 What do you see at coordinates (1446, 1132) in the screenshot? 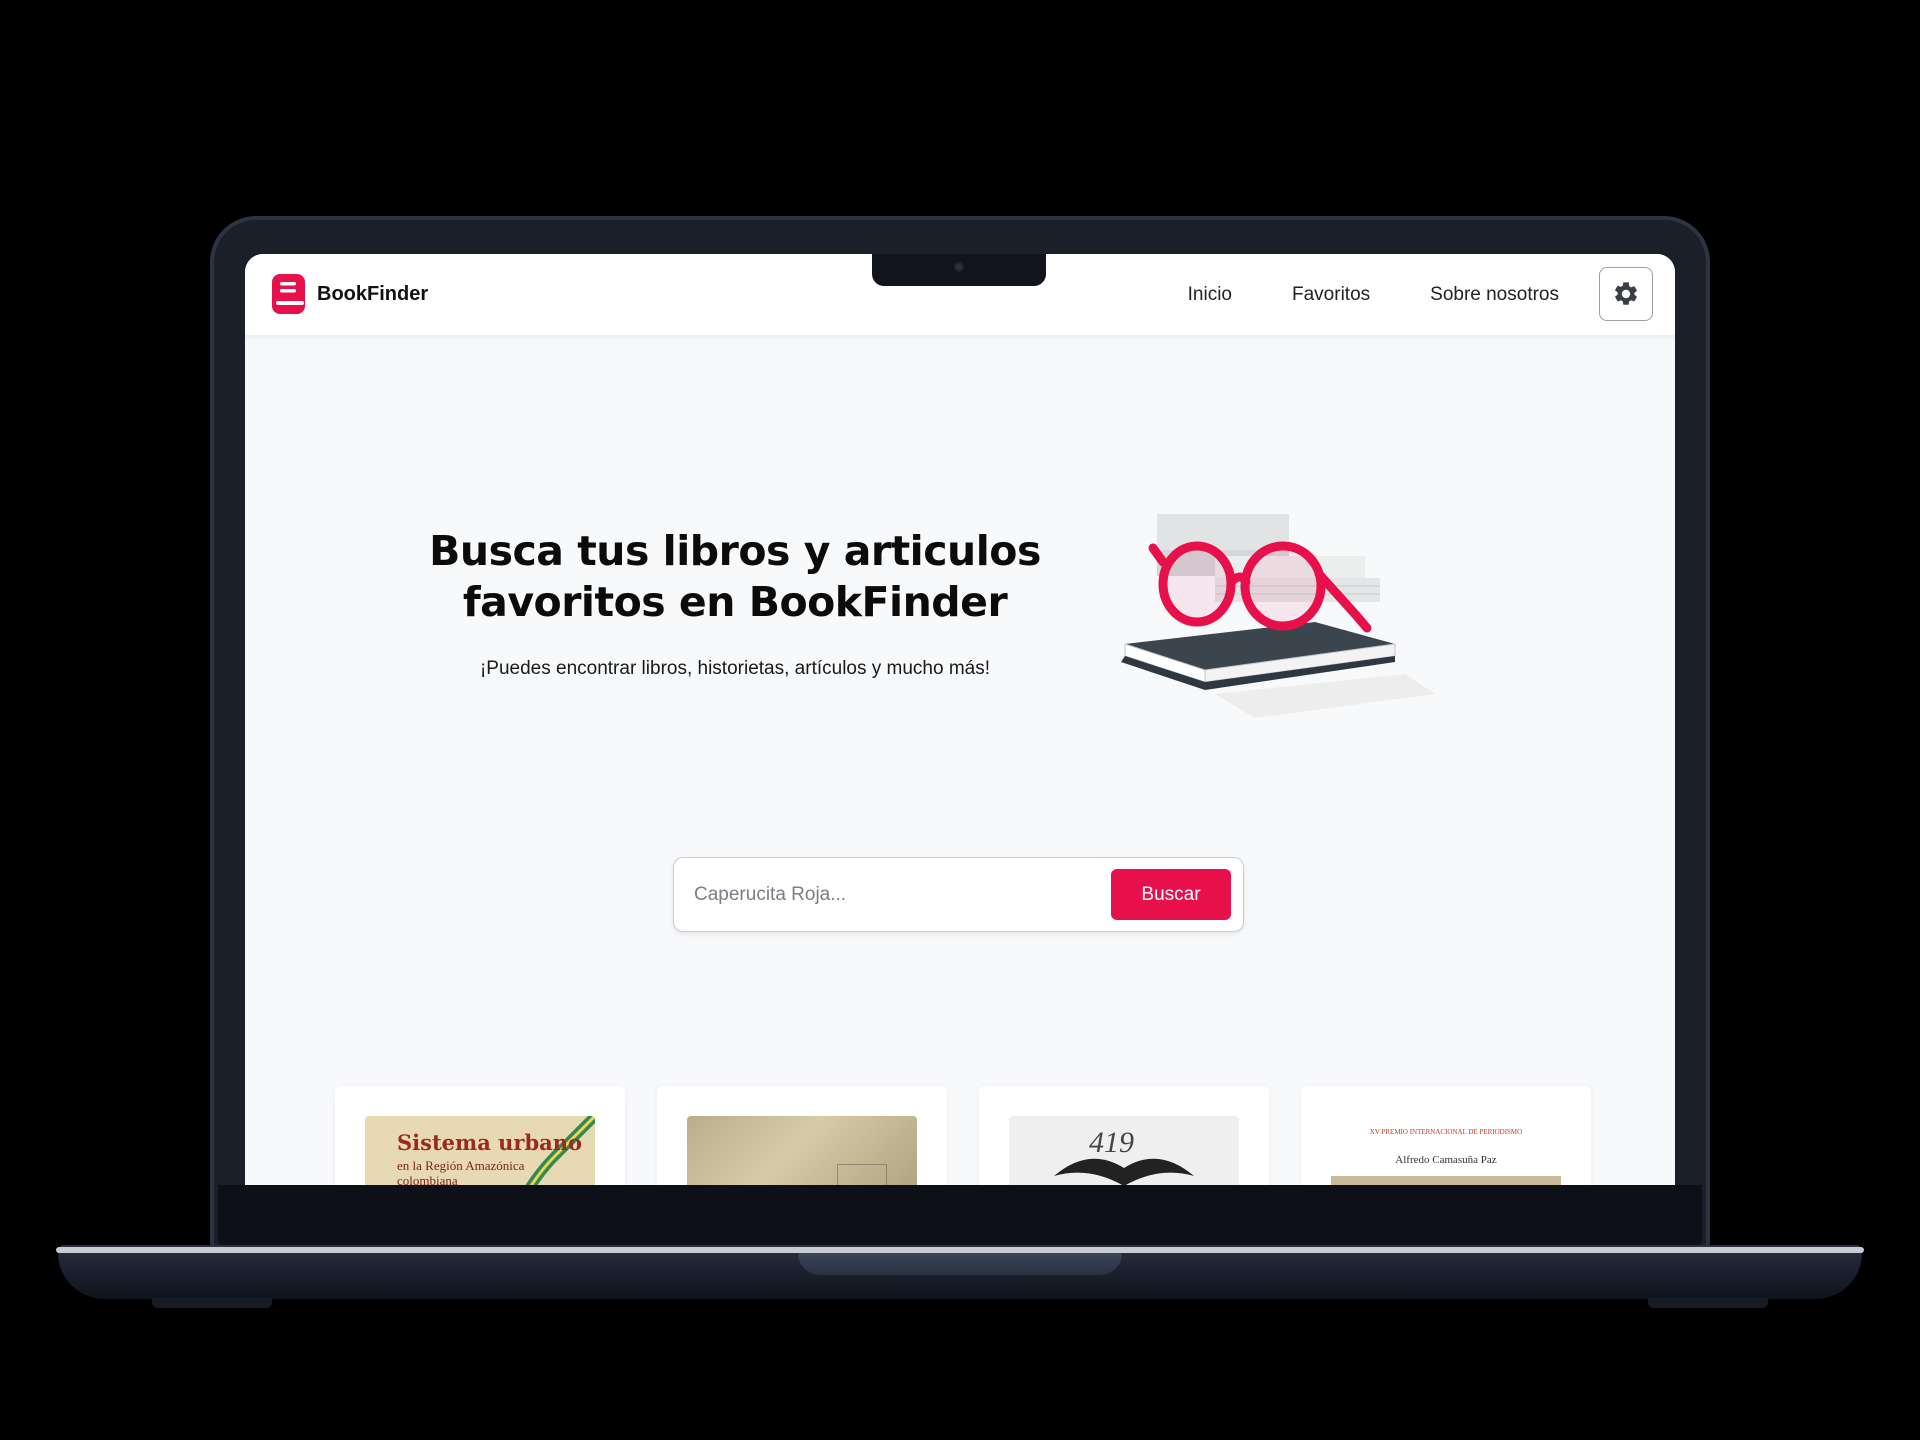
I see `book-cover-heading: XV PREMIO INTERNACIONAL DE PERIODISMO` at bounding box center [1446, 1132].